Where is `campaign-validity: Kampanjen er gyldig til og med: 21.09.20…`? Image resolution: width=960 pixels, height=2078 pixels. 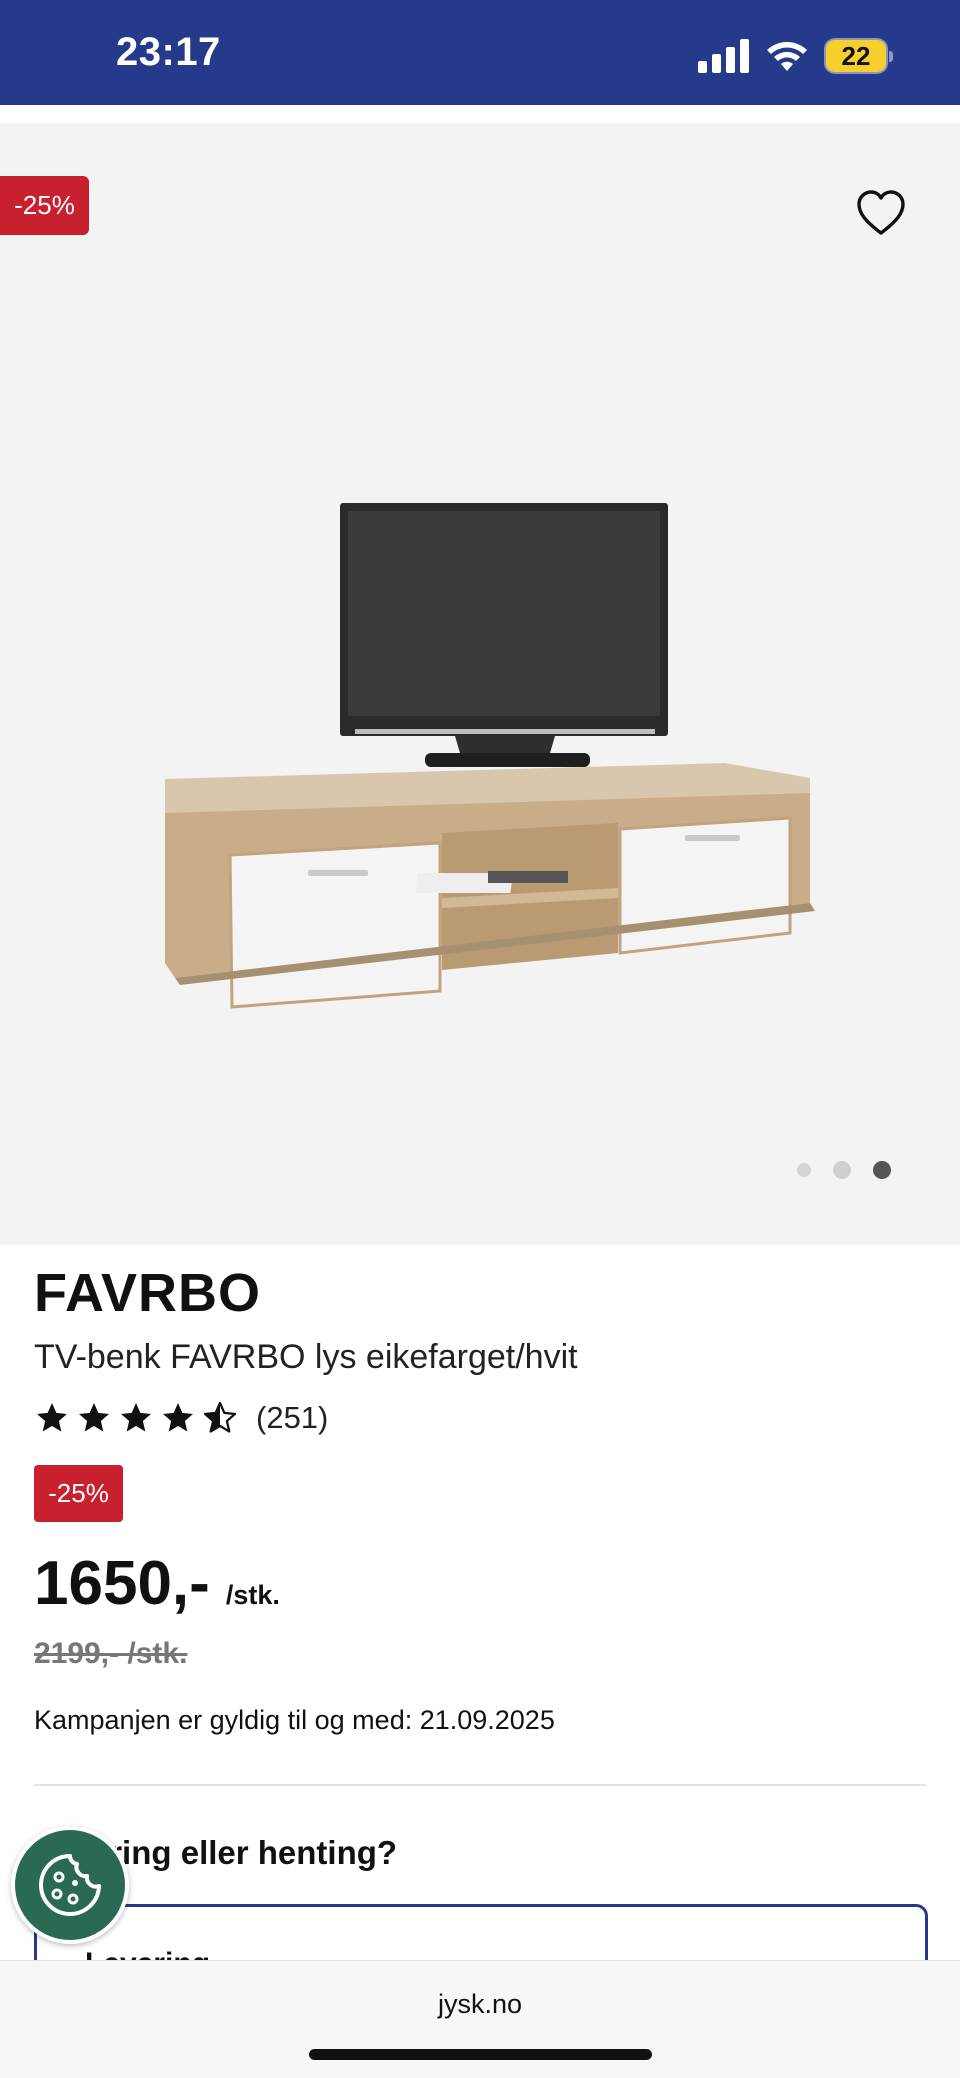 campaign-validity: Kampanjen er gyldig til og med: 21.09.20… is located at coordinates (294, 1720).